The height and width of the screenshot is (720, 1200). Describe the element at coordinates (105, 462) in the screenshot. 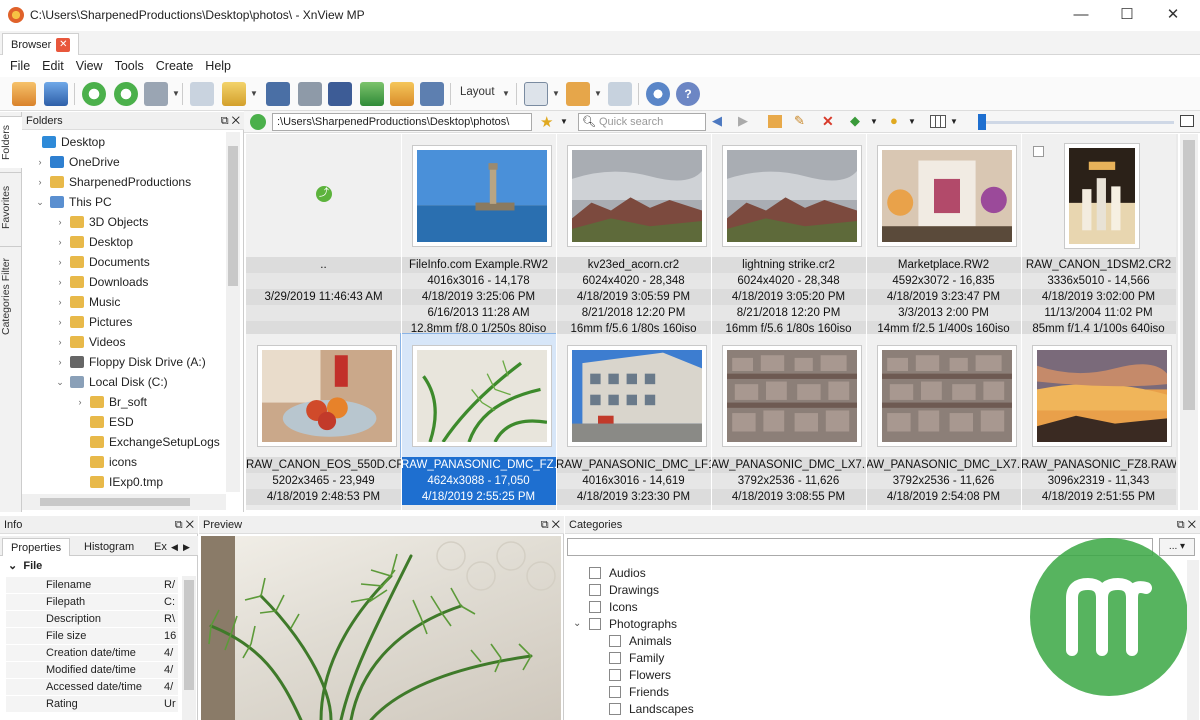

I see `folder-tree-item: icons` at that location.